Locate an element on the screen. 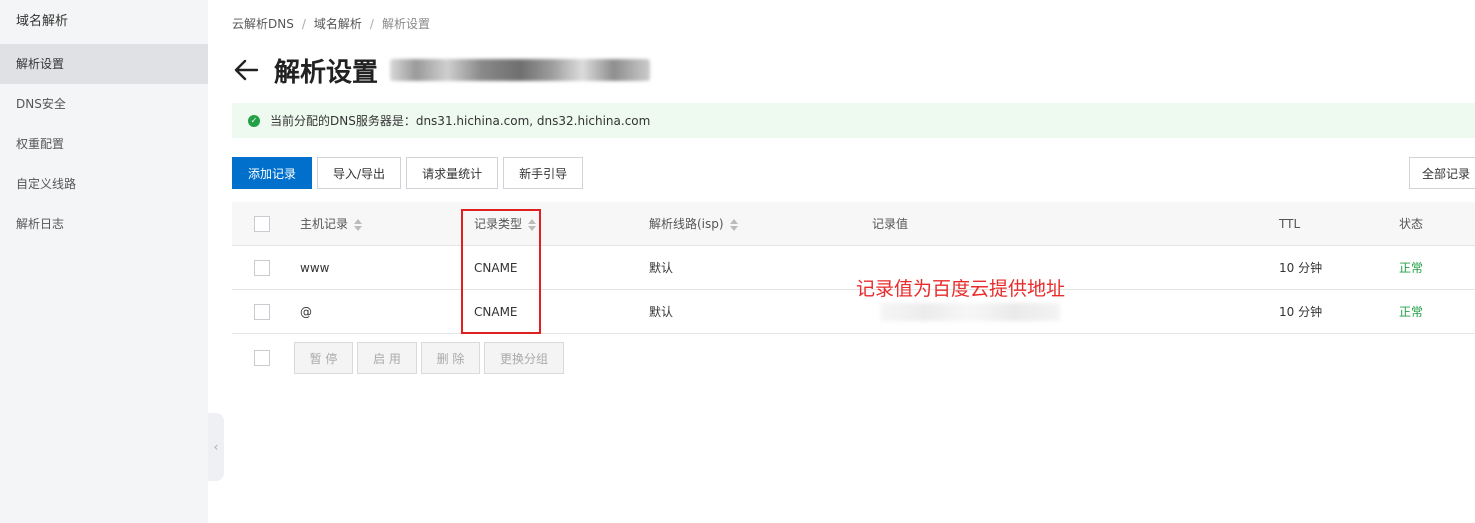 This screenshot has width=1475, height=523. cell-host: @ is located at coordinates (306, 312).